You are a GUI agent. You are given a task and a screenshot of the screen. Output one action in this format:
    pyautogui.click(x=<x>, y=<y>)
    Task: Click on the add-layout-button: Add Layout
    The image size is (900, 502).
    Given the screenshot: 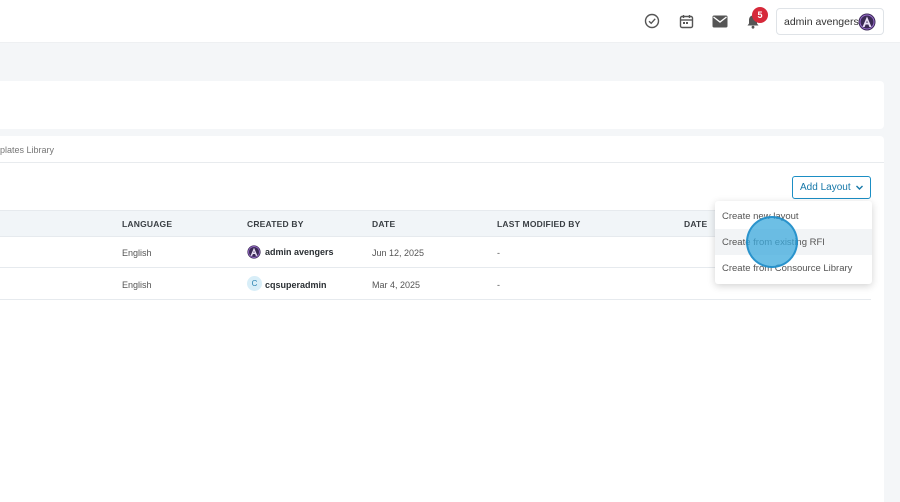 What is the action you would take?
    pyautogui.click(x=831, y=187)
    